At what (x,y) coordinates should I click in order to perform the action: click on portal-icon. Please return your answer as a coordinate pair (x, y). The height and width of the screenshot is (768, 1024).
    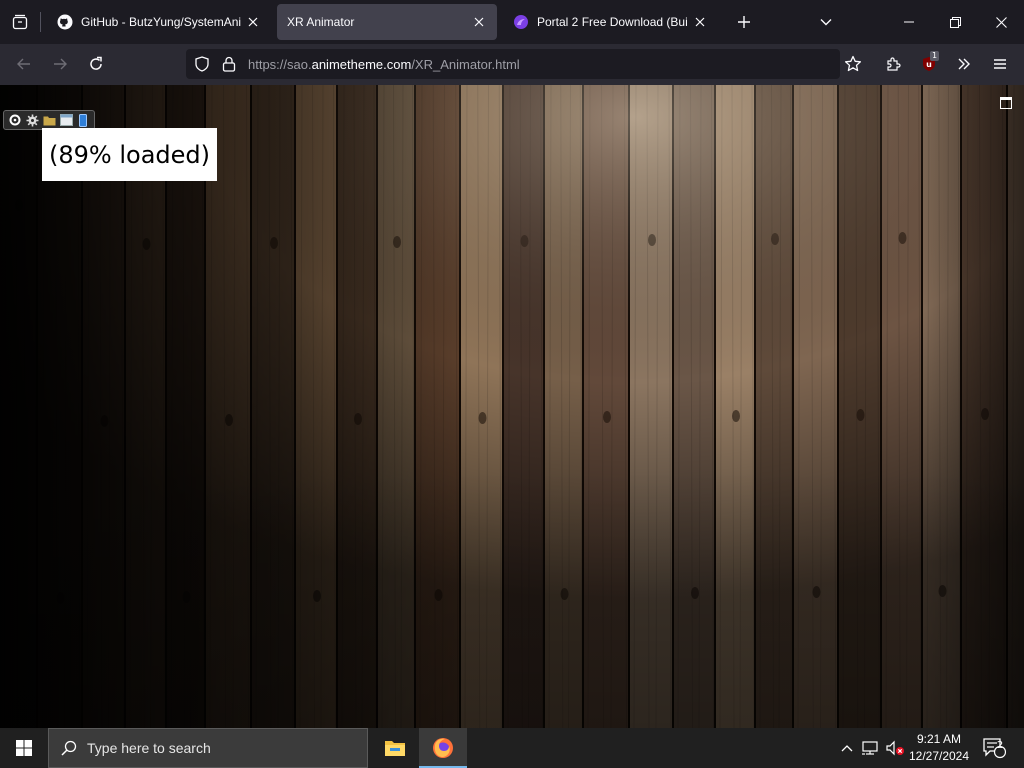
    Looking at the image, I should click on (521, 22).